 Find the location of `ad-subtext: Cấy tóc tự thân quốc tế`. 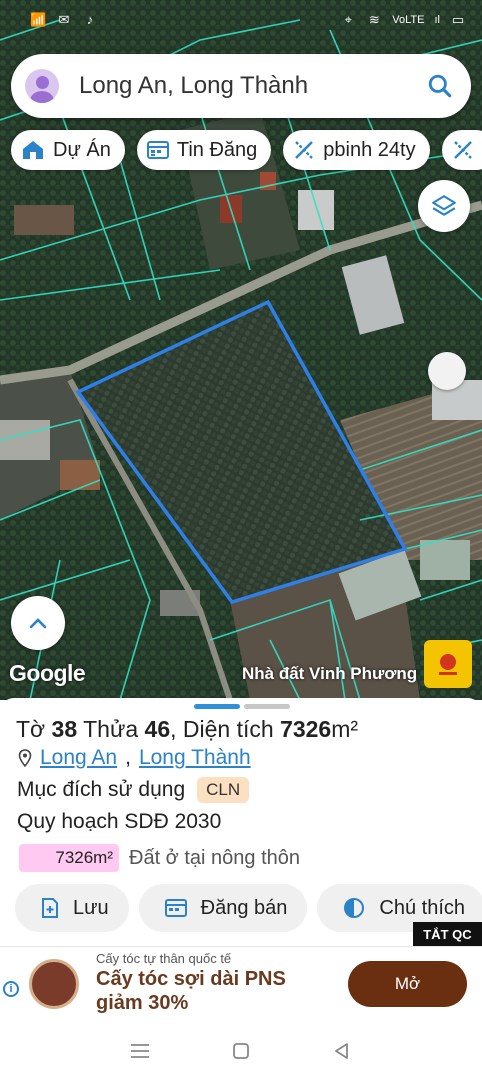

ad-subtext: Cấy tóc tự thân quốc tế is located at coordinates (164, 958).